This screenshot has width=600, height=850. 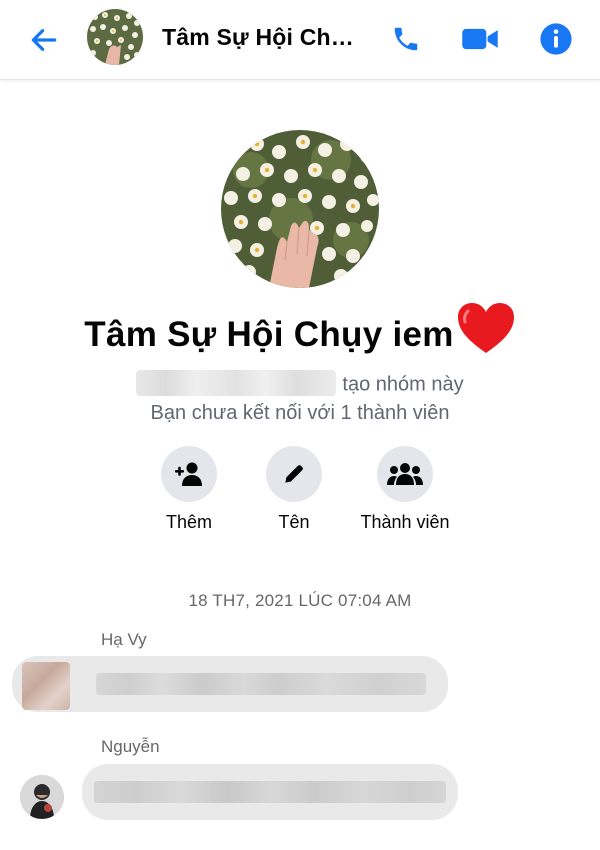 I want to click on rename-button, so click(x=294, y=474).